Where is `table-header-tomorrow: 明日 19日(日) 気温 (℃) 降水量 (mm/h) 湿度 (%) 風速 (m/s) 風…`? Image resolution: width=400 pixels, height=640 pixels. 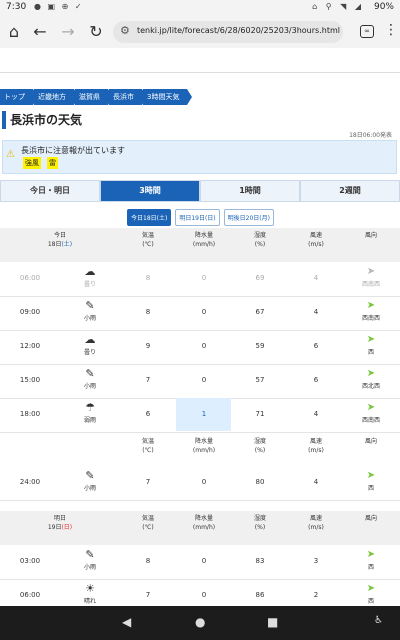 table-header-tomorrow: 明日 19日(日) 気温 (℃) 降水量 (mm/h) 湿度 (%) 風速 (m/s) 風… is located at coordinates (200, 528).